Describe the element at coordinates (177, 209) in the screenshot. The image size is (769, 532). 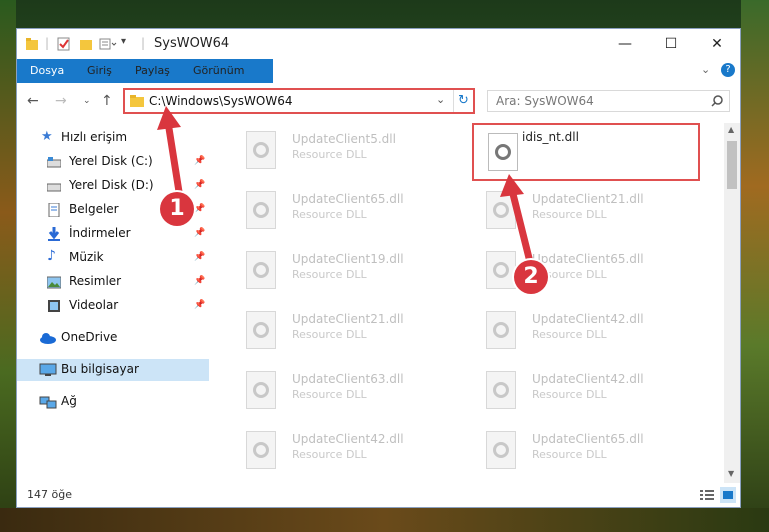
I see `step-badge-1: 1` at that location.